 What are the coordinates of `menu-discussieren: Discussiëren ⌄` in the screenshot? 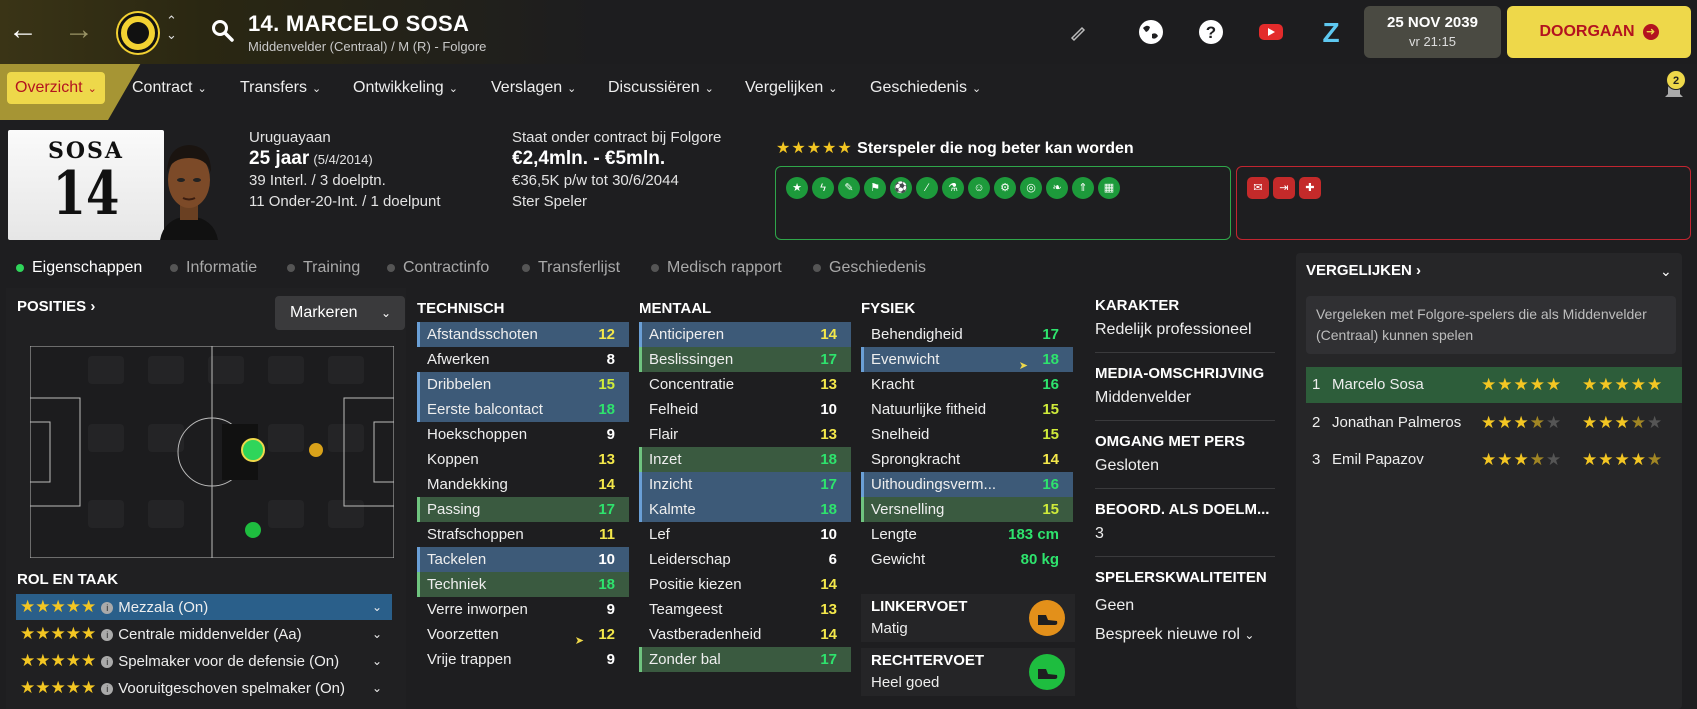 It's located at (661, 88).